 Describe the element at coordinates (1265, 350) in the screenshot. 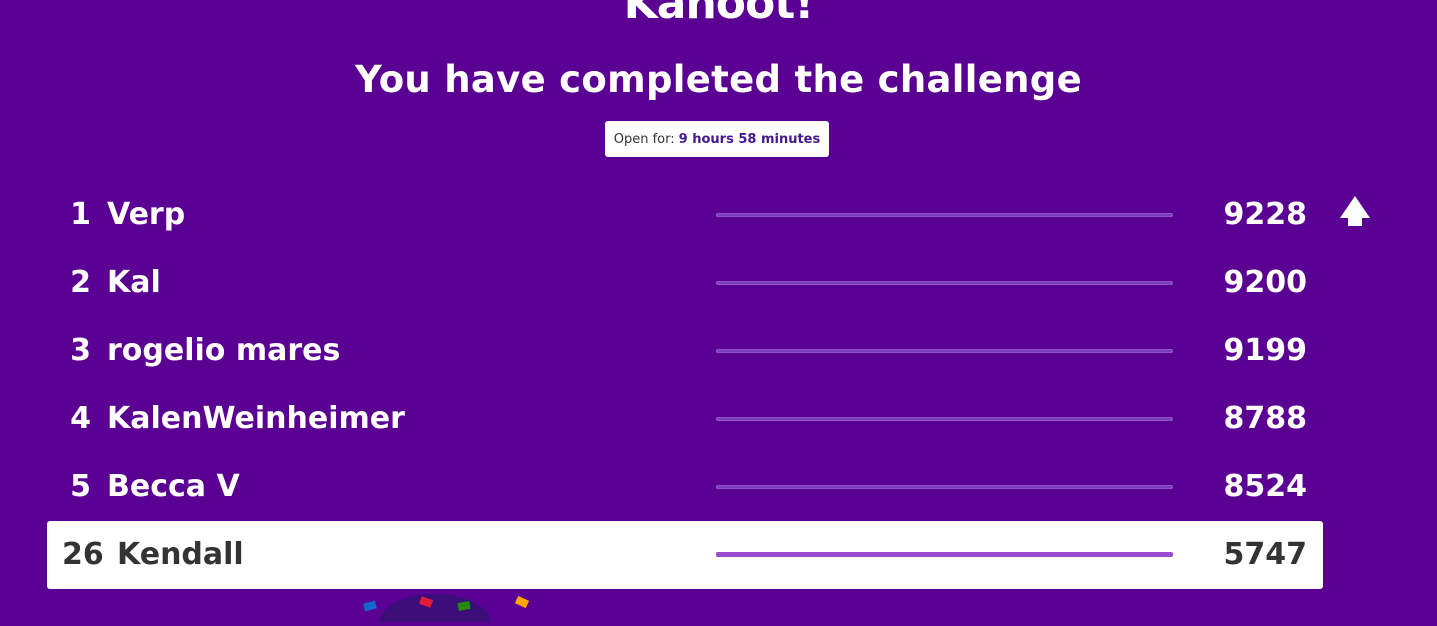

I see `player-score: 9199` at that location.